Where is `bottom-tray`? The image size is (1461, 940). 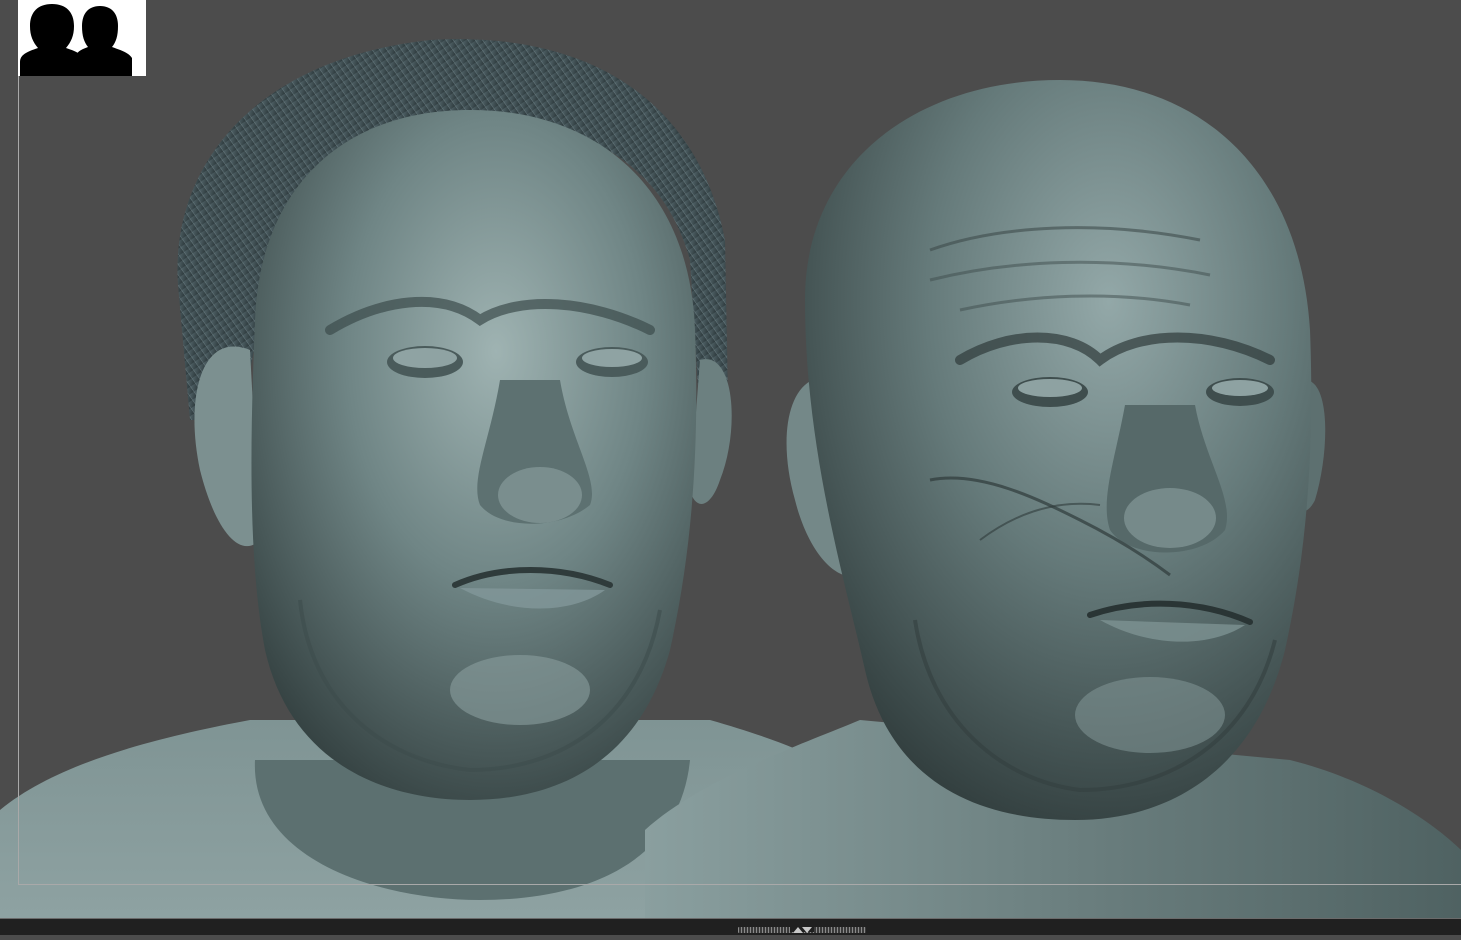 bottom-tray is located at coordinates (730, 926).